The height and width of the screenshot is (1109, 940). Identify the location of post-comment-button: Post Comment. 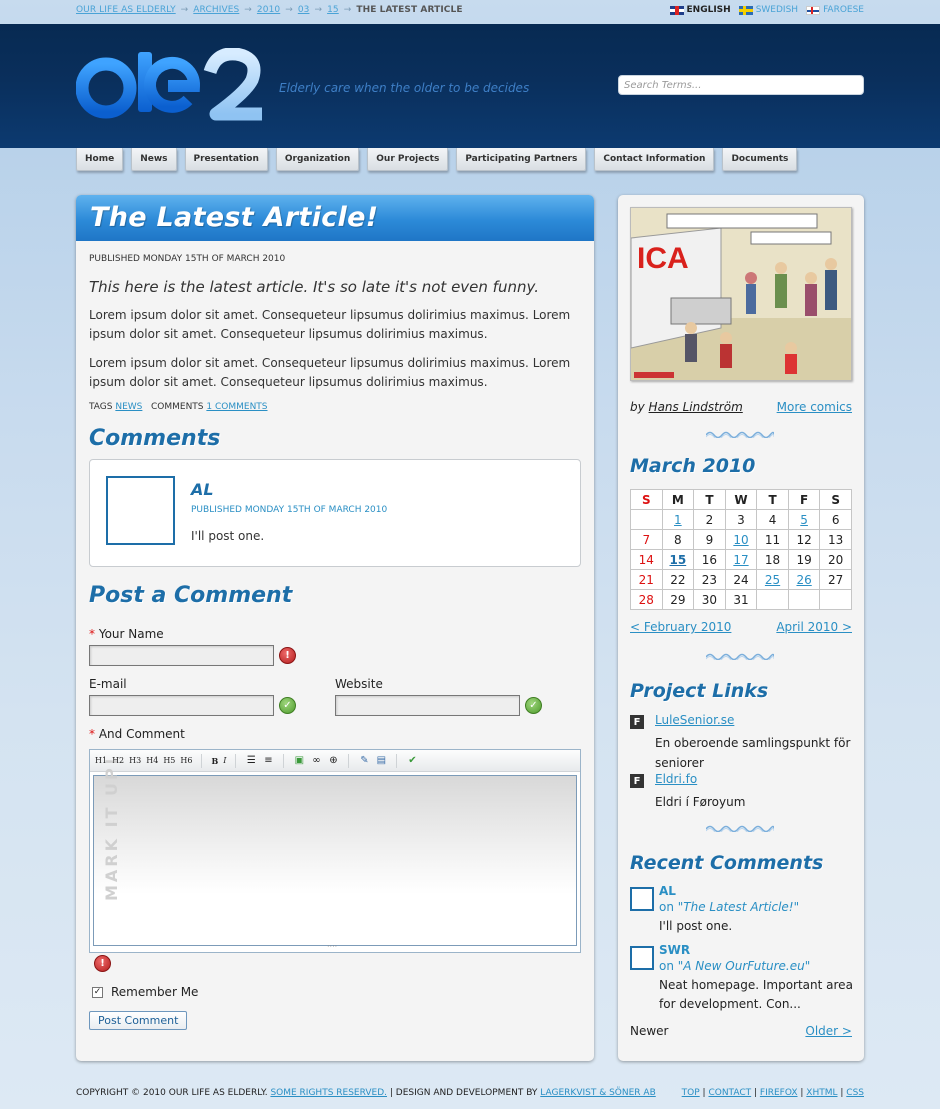
(138, 1020).